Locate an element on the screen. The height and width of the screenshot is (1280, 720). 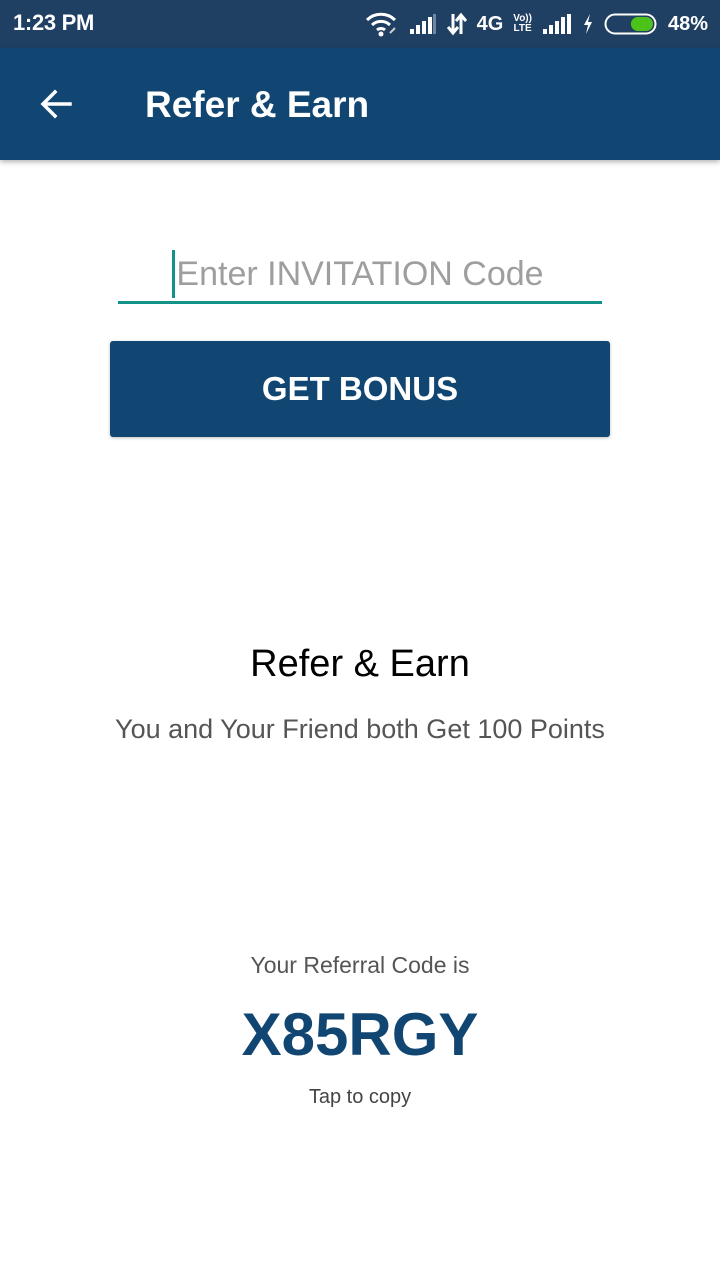
app-bar: Refer & Earn is located at coordinates (360, 104).